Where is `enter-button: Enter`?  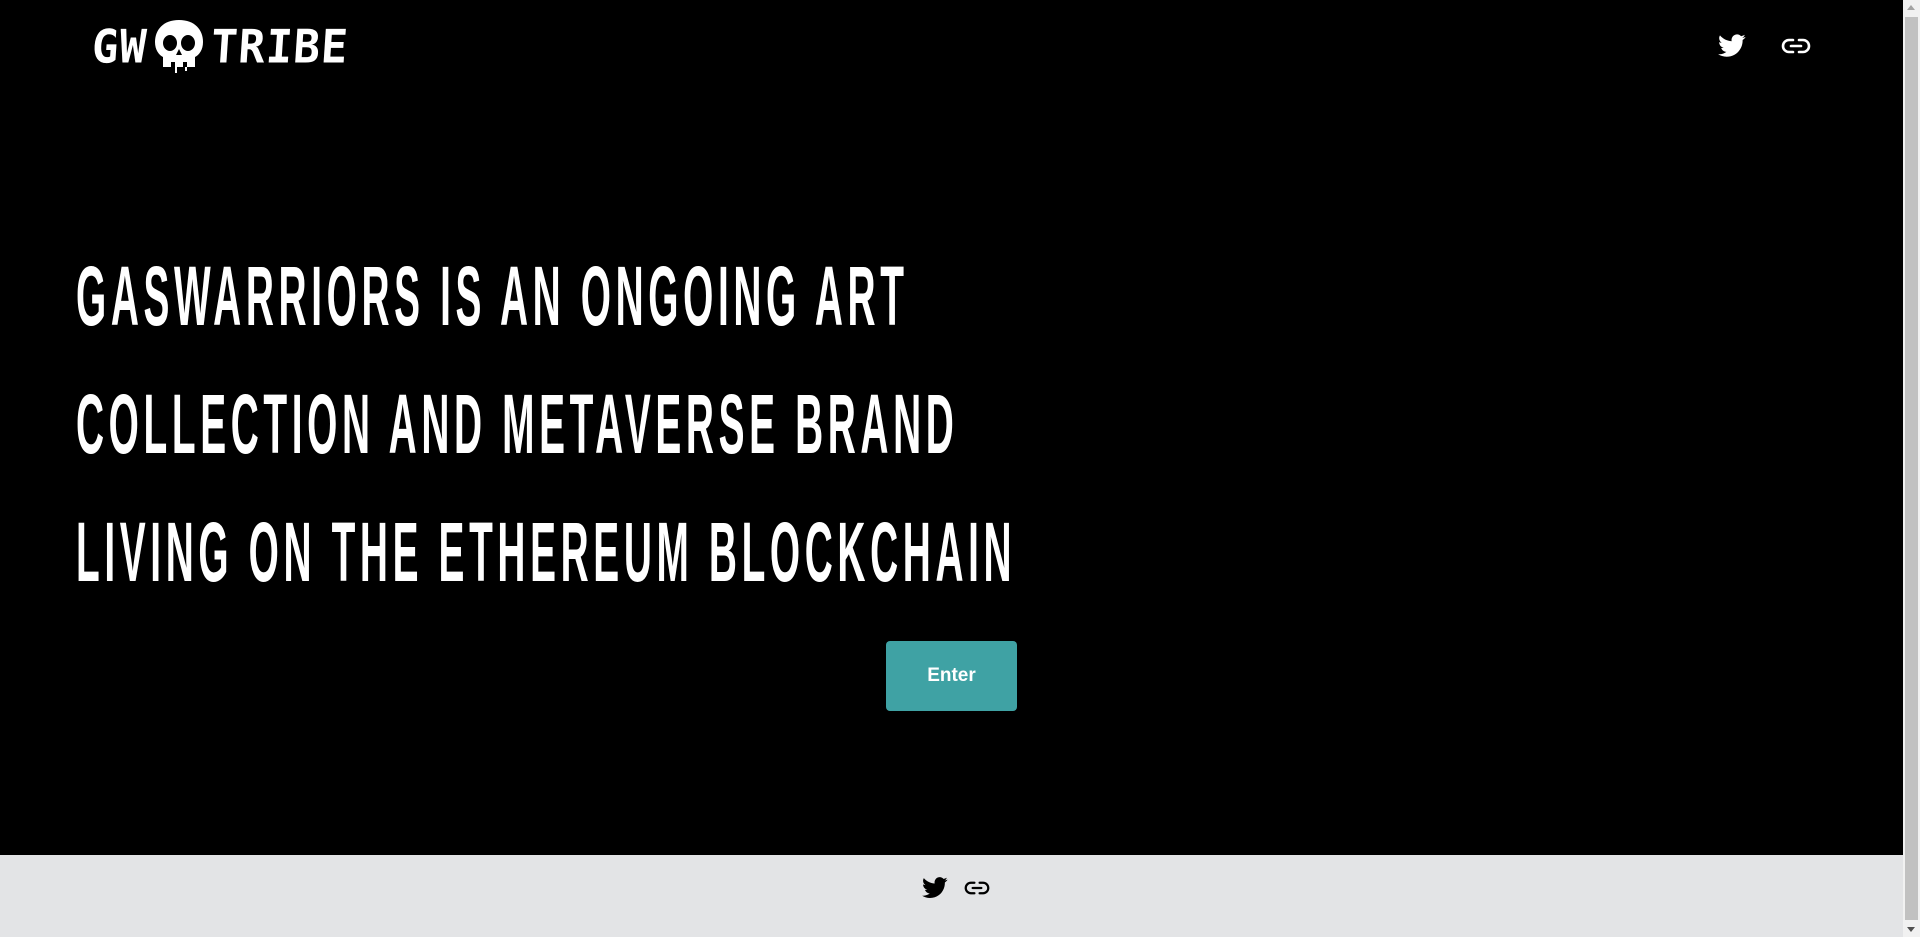 enter-button: Enter is located at coordinates (951, 676).